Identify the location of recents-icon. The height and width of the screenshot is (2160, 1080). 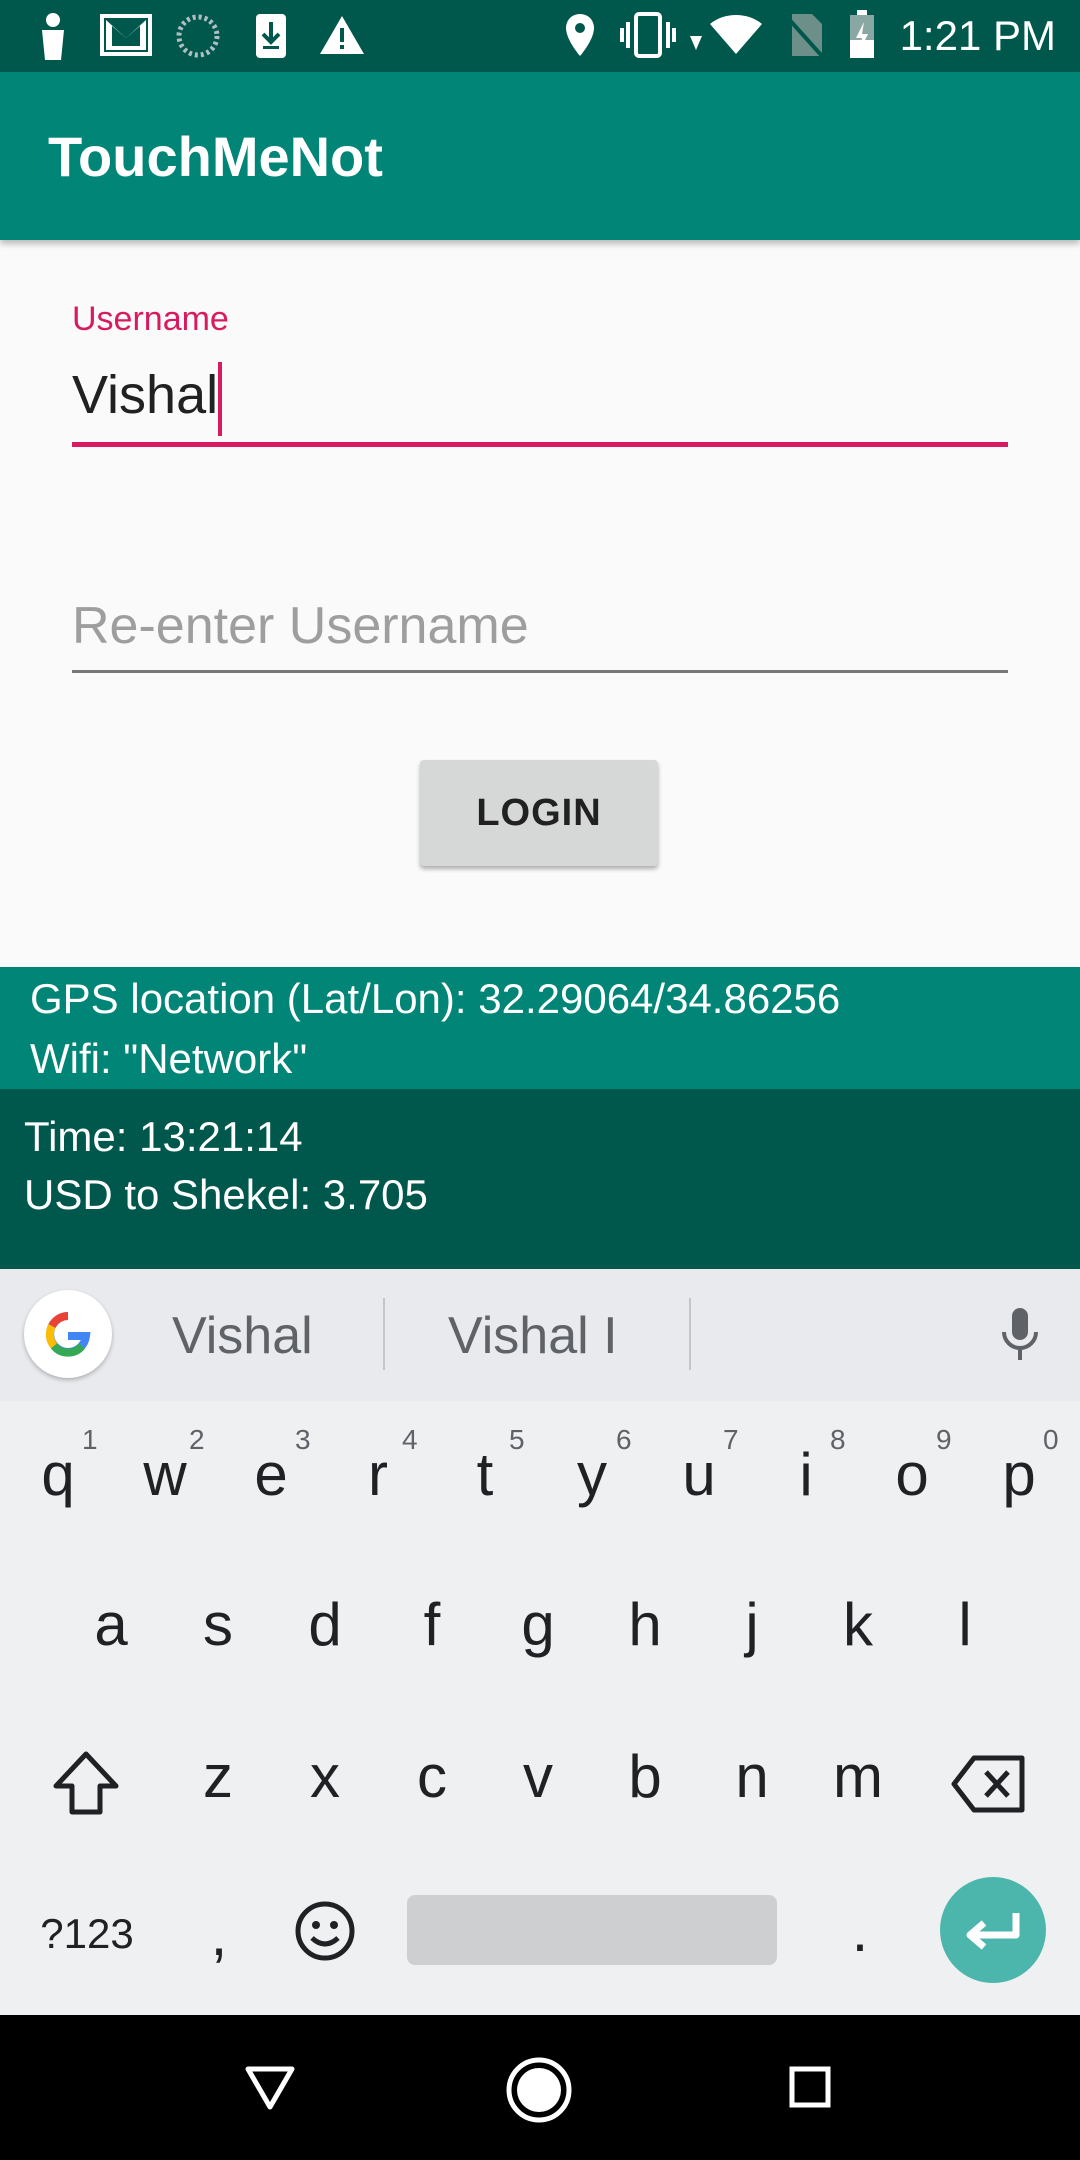
(810, 2087).